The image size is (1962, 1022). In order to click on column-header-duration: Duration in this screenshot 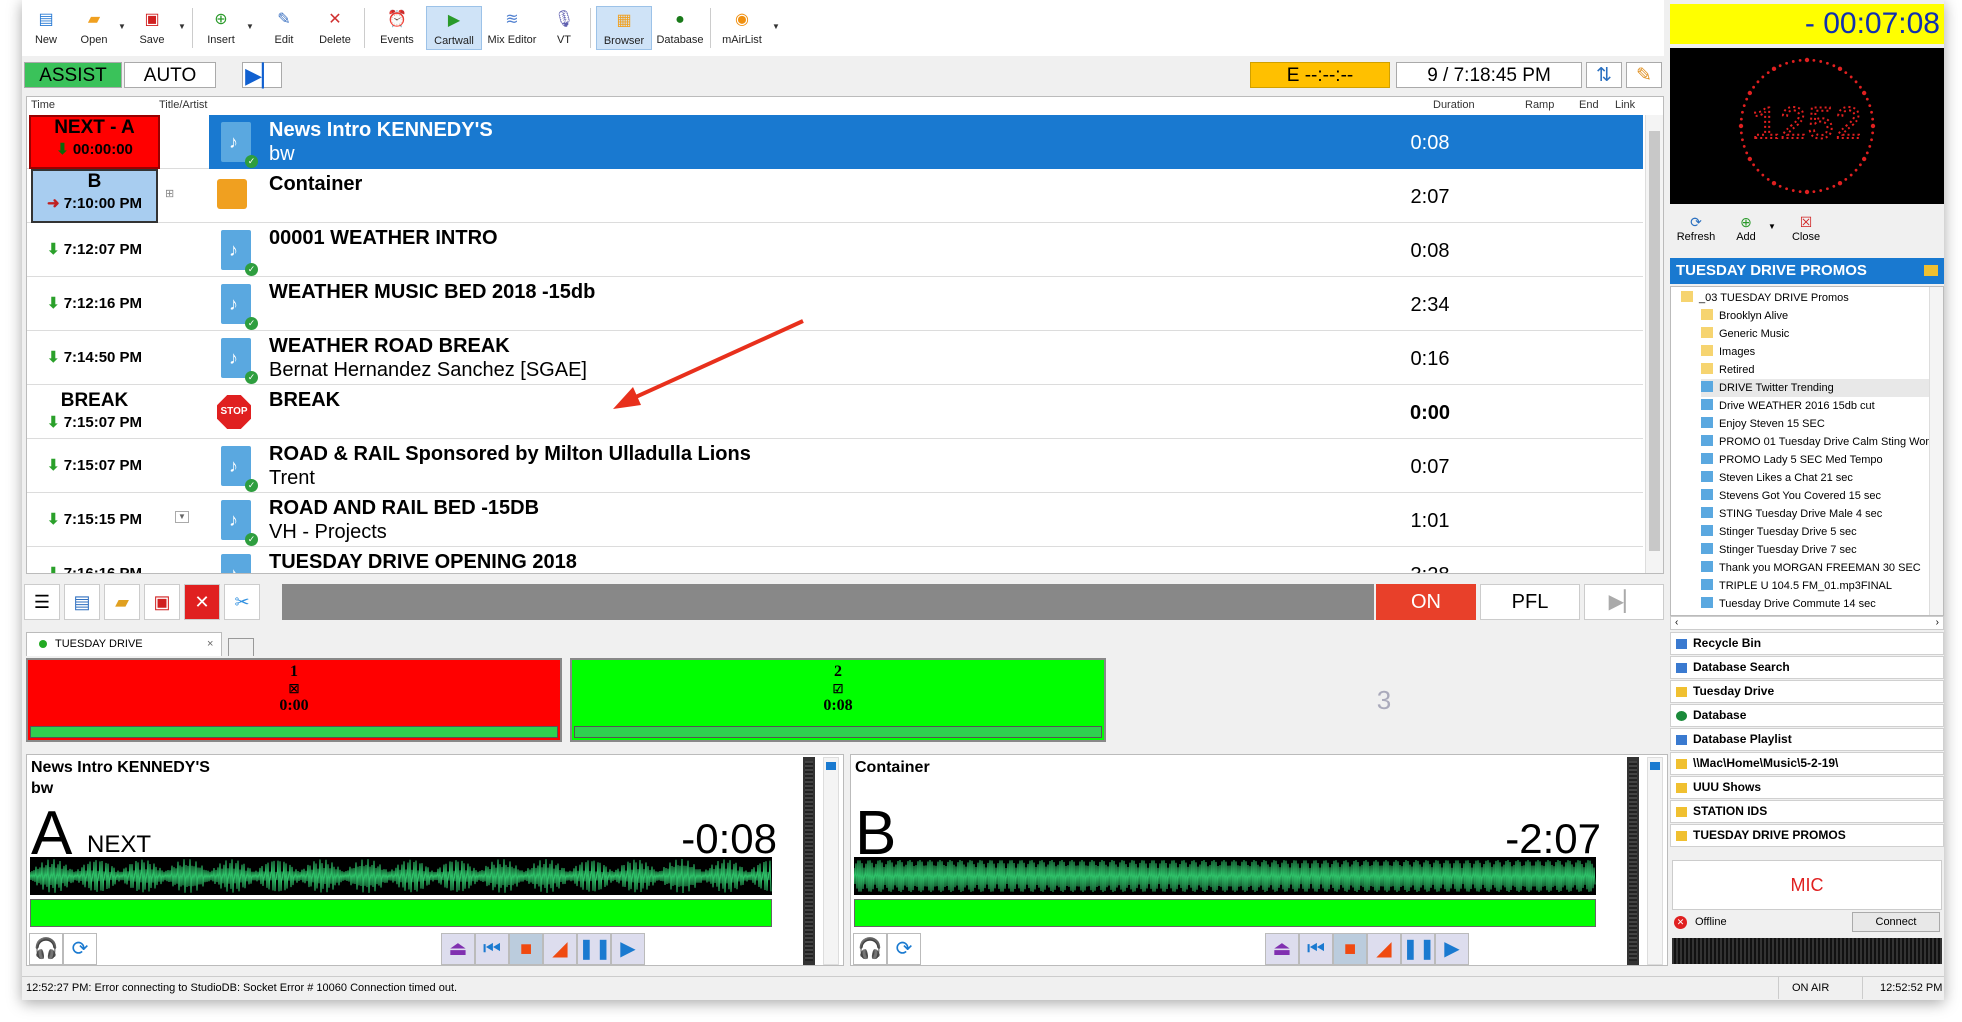, I will do `click(1454, 105)`.